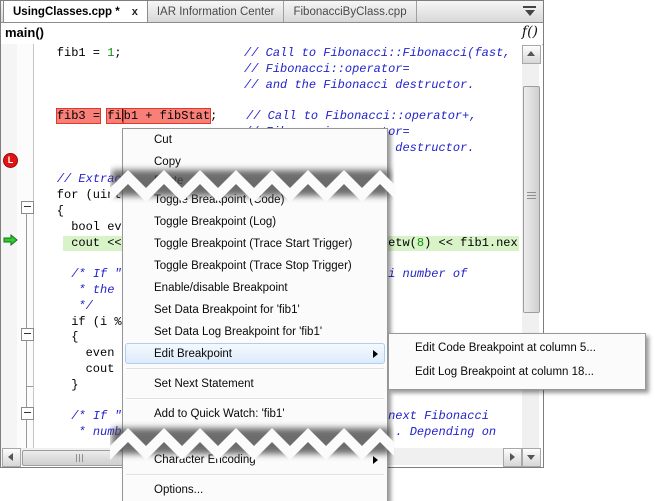 The image size is (655, 501). What do you see at coordinates (255, 140) in the screenshot?
I see `menu-item-cut: Cut` at bounding box center [255, 140].